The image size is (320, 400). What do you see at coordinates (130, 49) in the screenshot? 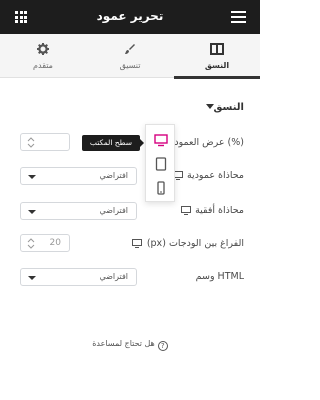
I see `brush-icon` at bounding box center [130, 49].